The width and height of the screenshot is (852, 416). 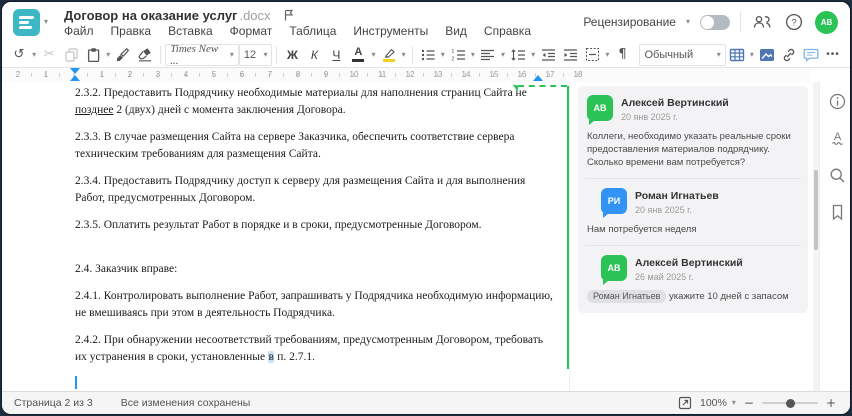 I want to click on collaboration-users-icon, so click(x=762, y=22).